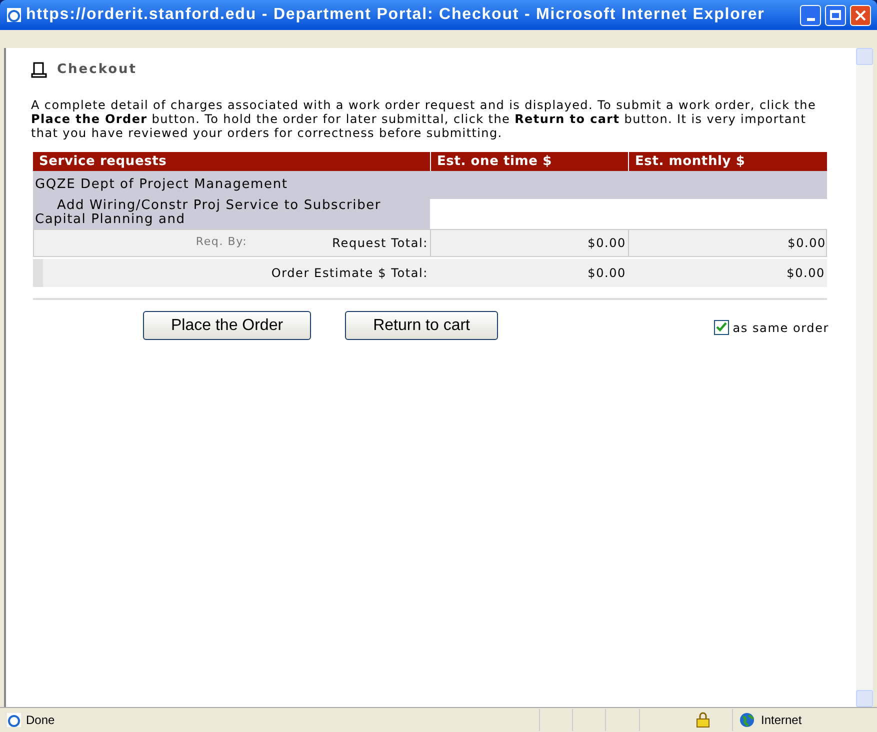 This screenshot has height=732, width=877. What do you see at coordinates (721, 327) in the screenshot?
I see `checkbox` at bounding box center [721, 327].